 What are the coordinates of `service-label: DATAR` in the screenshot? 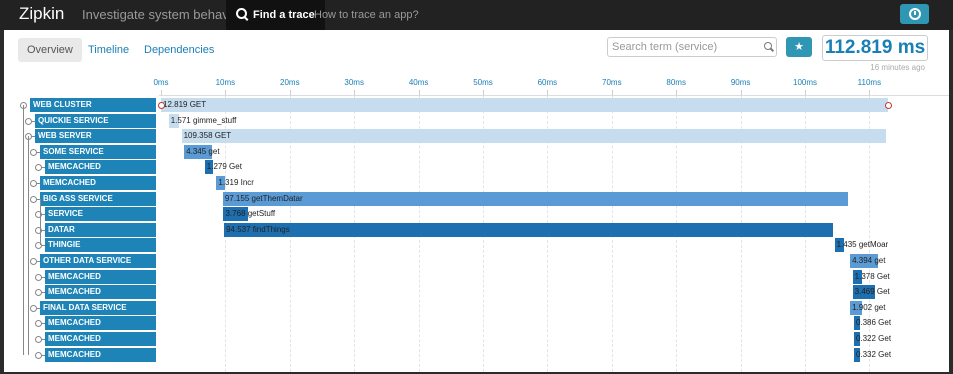 It's located at (100, 229).